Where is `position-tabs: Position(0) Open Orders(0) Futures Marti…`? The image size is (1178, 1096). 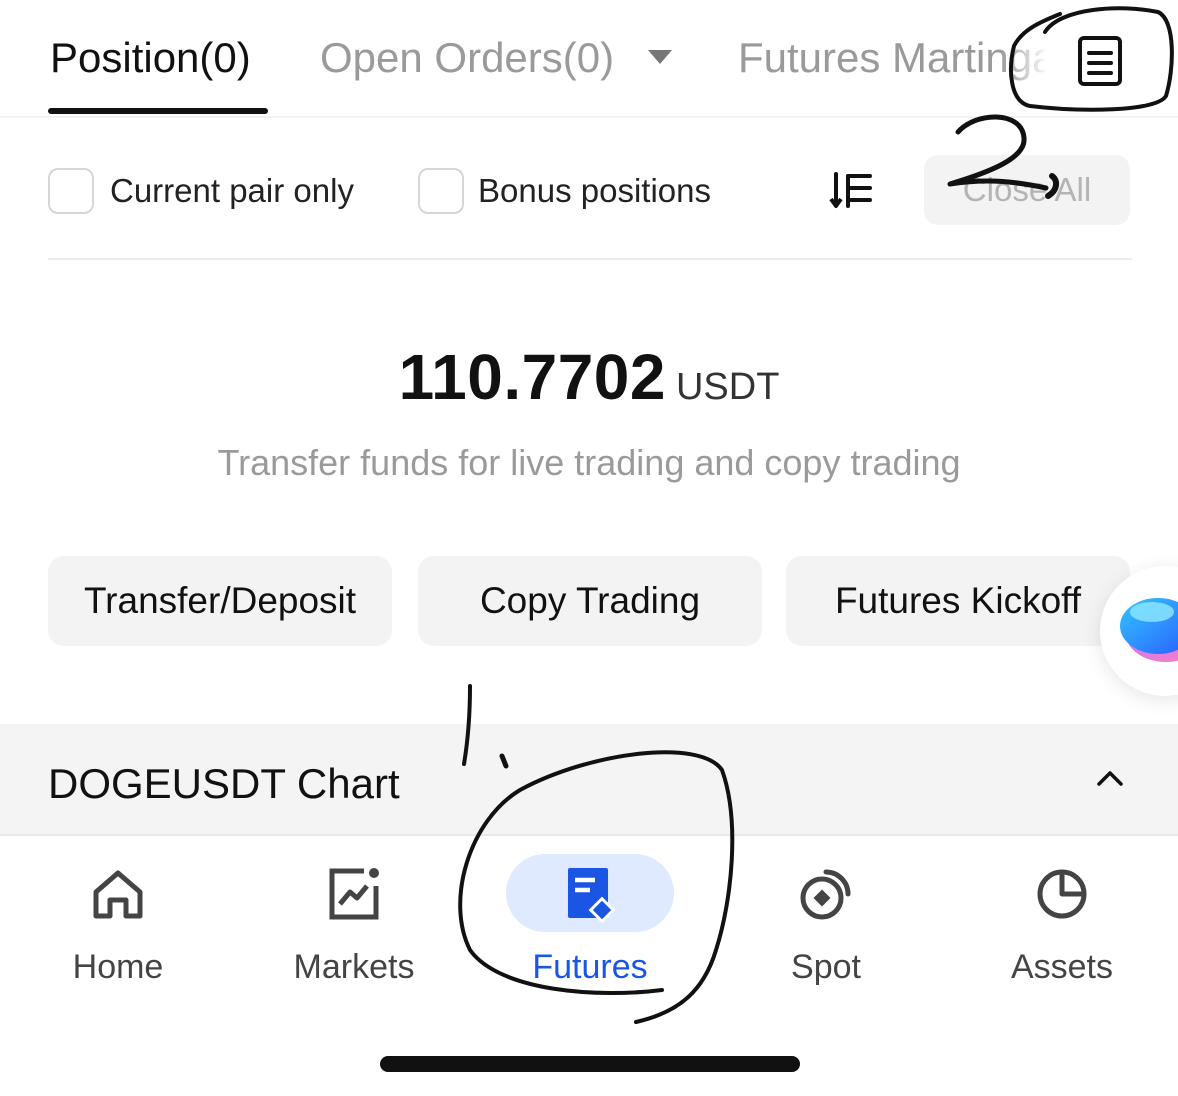 position-tabs: Position(0) Open Orders(0) Futures Marti… is located at coordinates (589, 59).